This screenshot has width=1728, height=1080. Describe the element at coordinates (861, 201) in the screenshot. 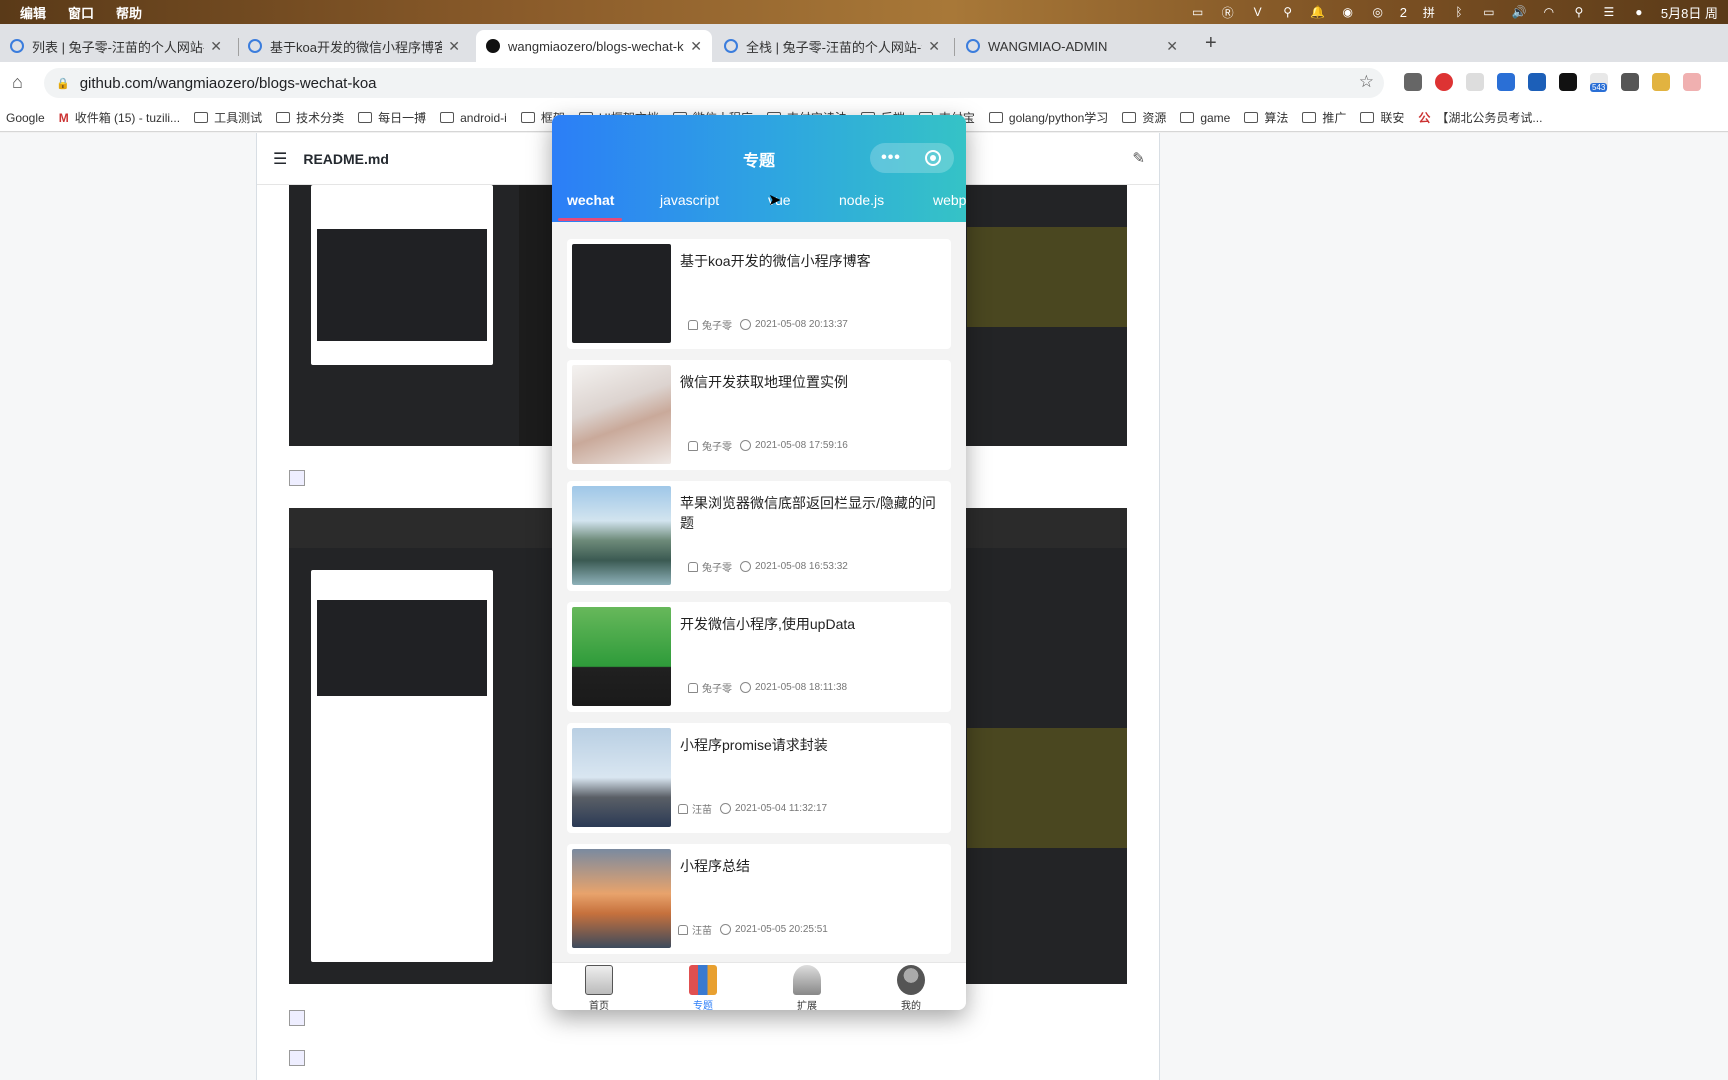

I see `tab-nodejs: node.js` at that location.